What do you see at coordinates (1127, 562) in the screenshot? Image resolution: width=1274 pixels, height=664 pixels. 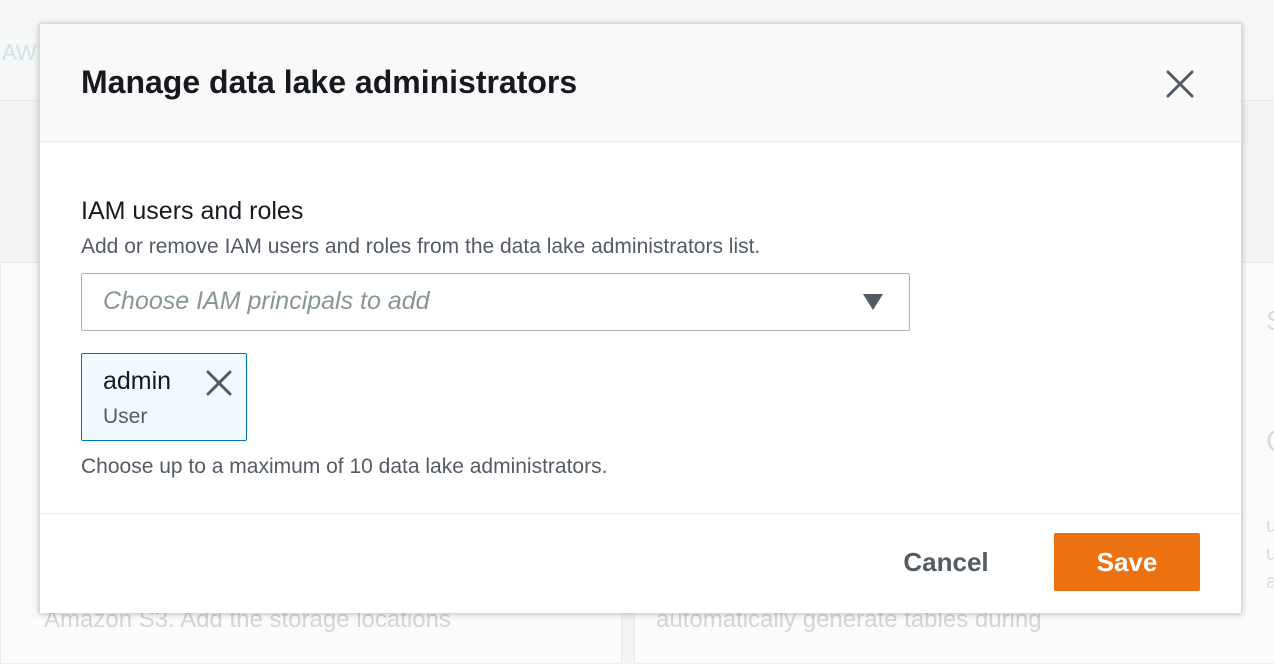 I see `save-button: Save` at bounding box center [1127, 562].